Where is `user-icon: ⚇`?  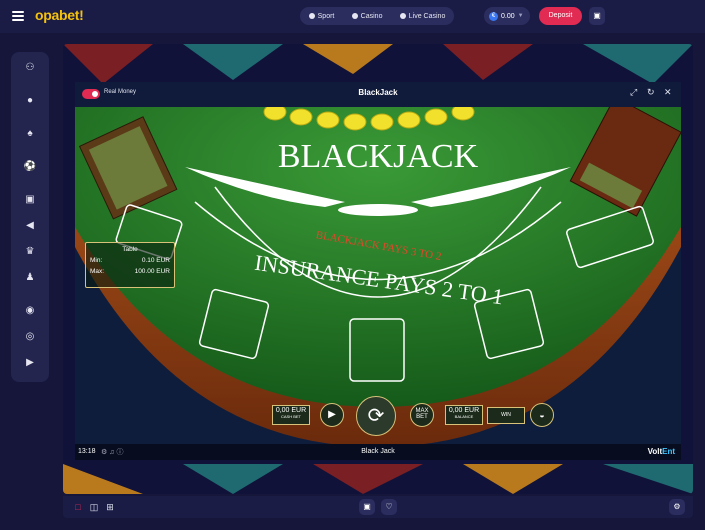
user-icon: ⚇ is located at coordinates (30, 68).